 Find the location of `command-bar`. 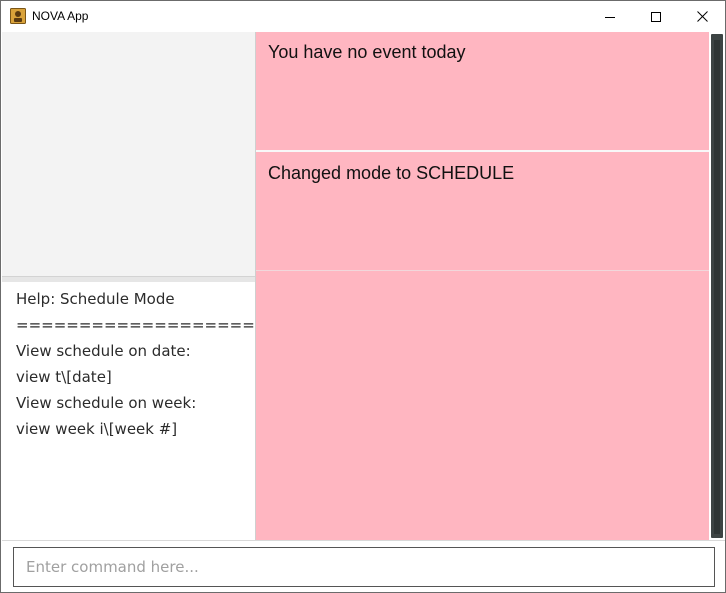

command-bar is located at coordinates (363, 566).